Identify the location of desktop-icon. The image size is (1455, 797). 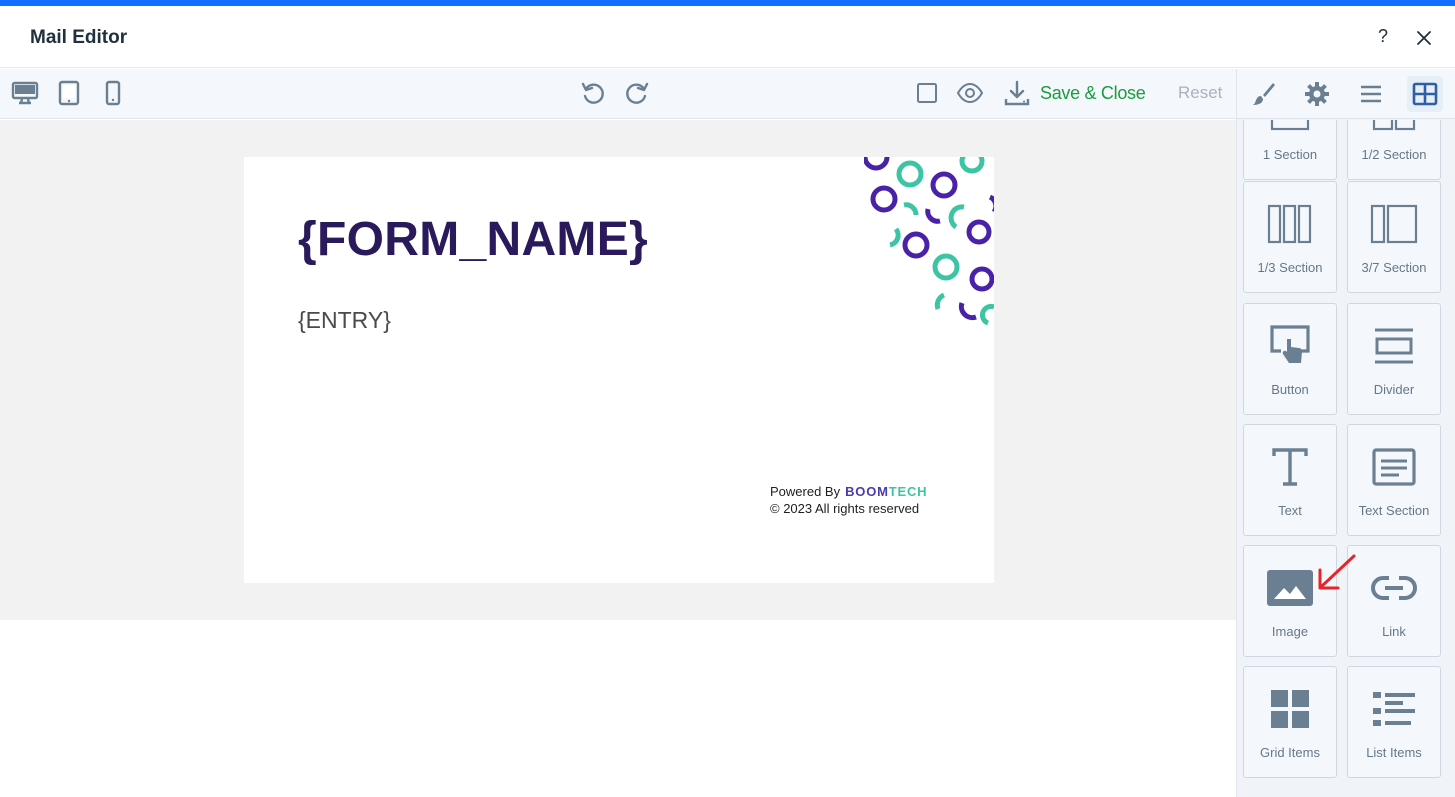
(25, 93).